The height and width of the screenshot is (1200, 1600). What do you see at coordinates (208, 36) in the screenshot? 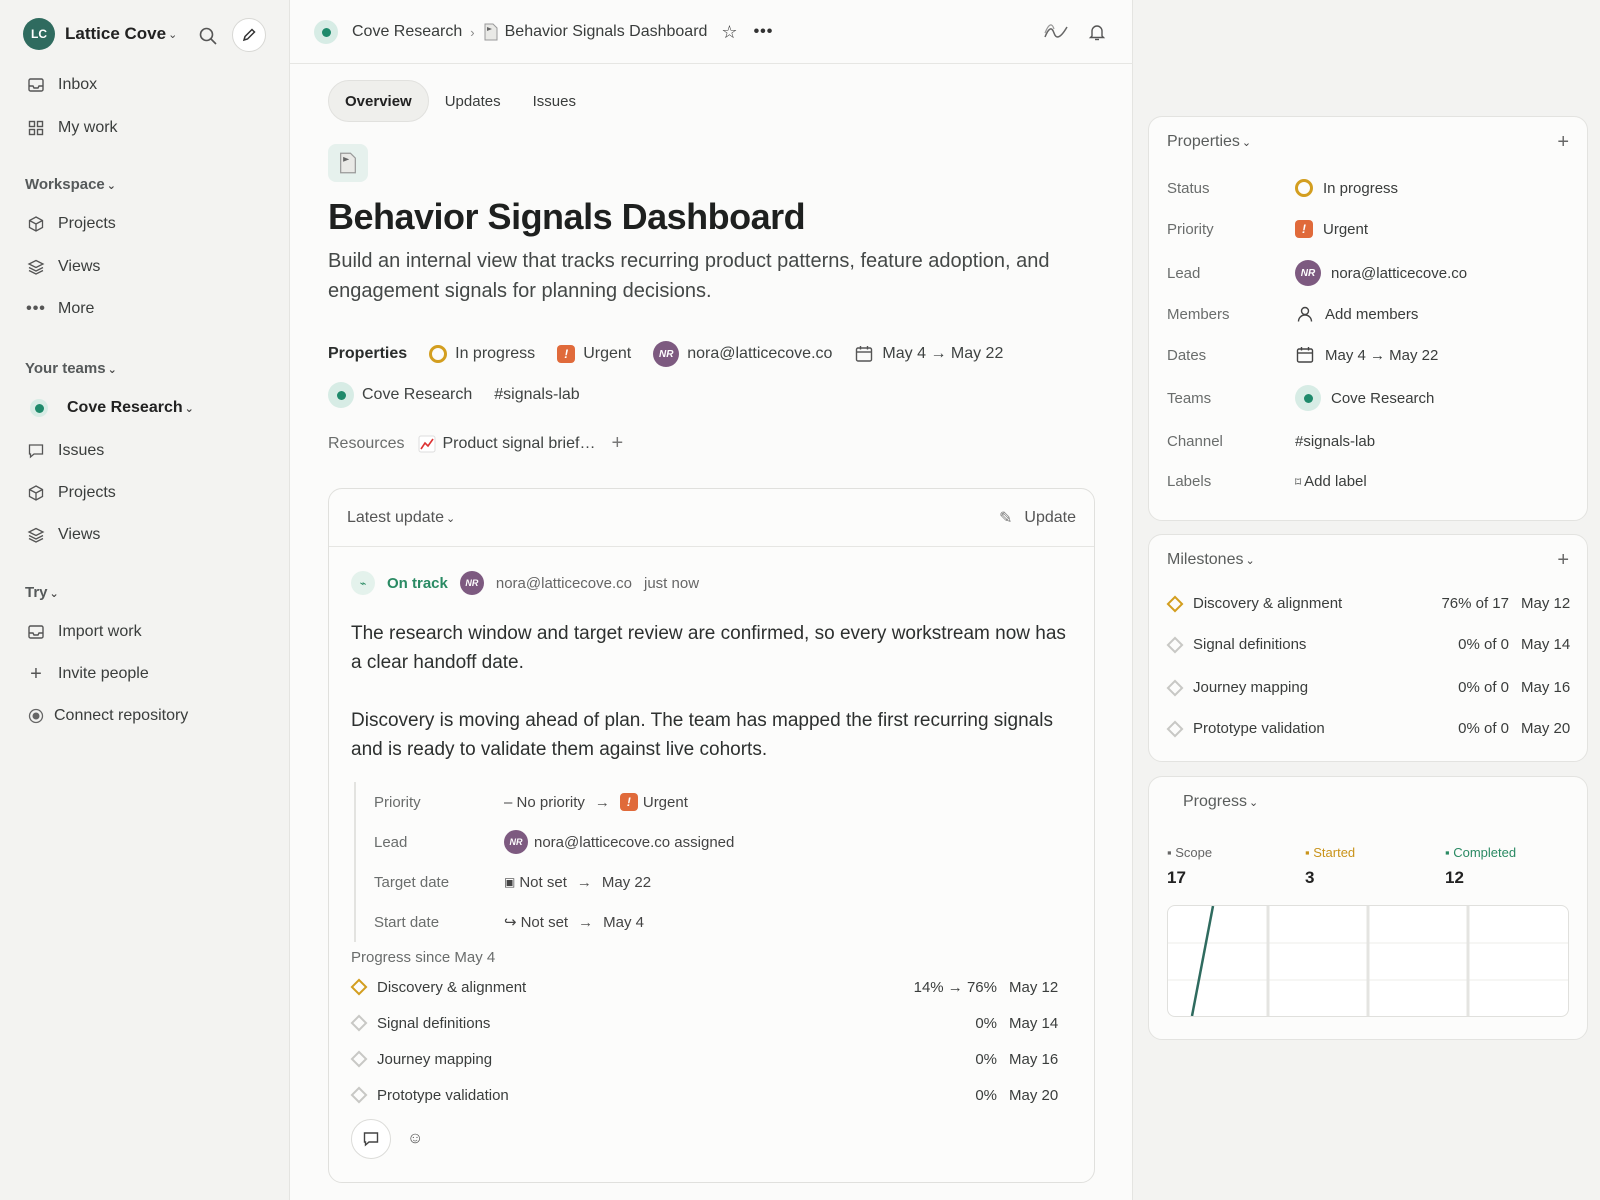
I see `search-icon` at bounding box center [208, 36].